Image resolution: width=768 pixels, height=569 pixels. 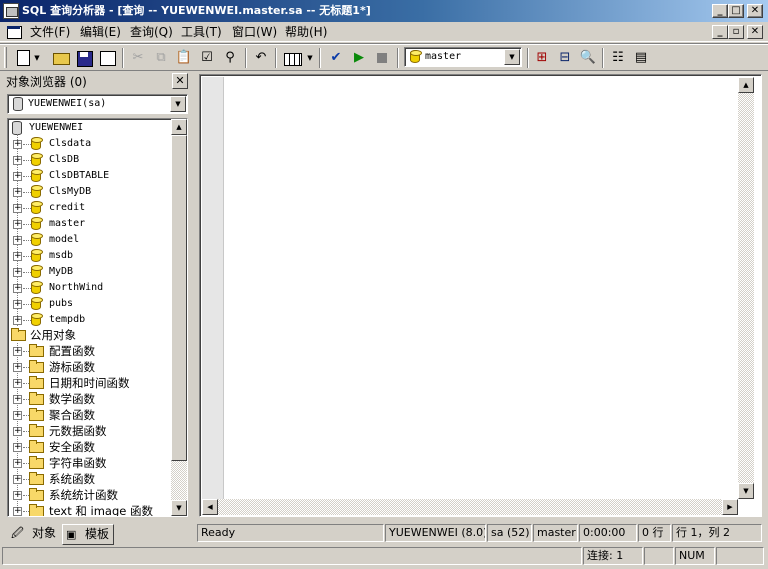 I want to click on tree-database-item: + pubs, so click(x=90, y=304).